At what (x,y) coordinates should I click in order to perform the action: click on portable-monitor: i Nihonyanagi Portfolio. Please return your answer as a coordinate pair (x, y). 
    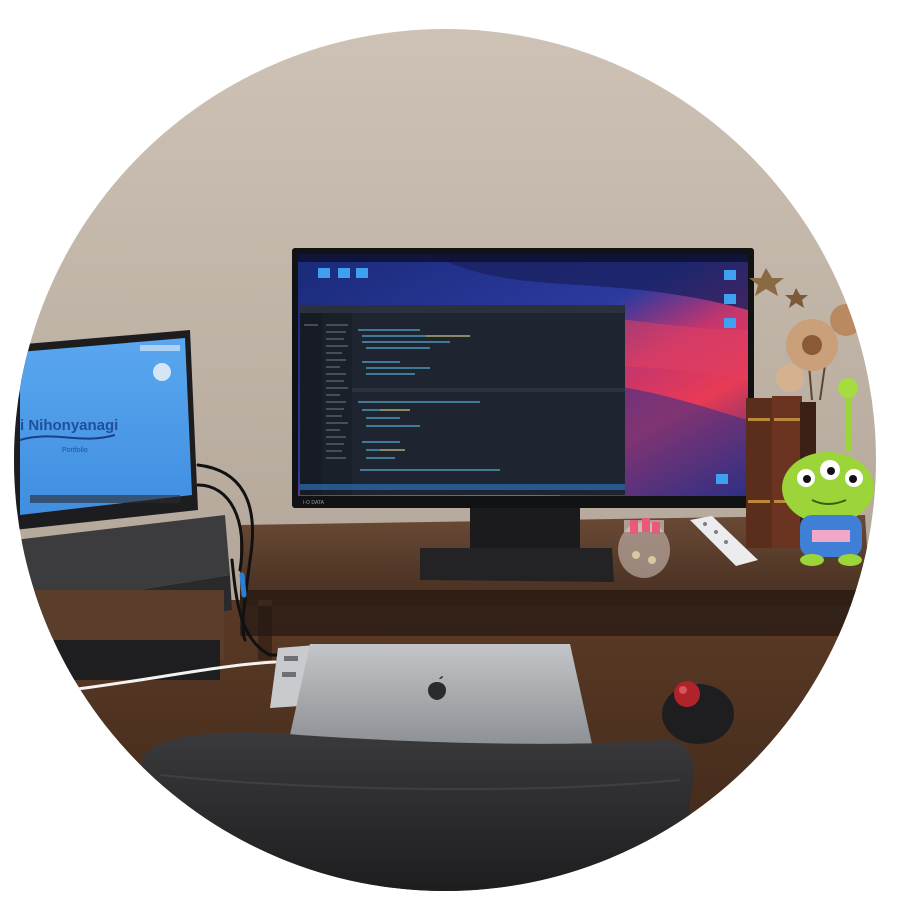
    Looking at the image, I should click on (106, 430).